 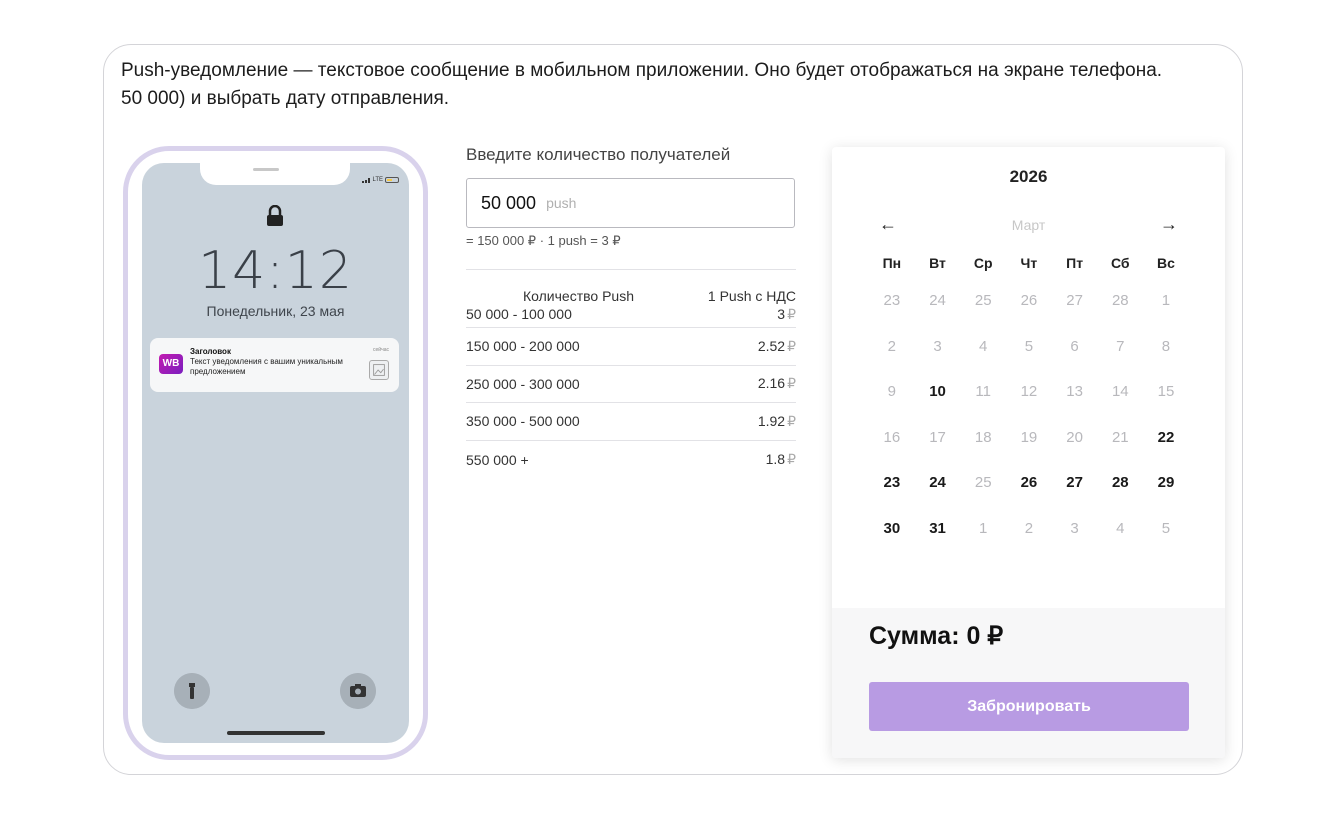 I want to click on pricing-header: Количество Push 1 Push с НДС, so click(x=631, y=297).